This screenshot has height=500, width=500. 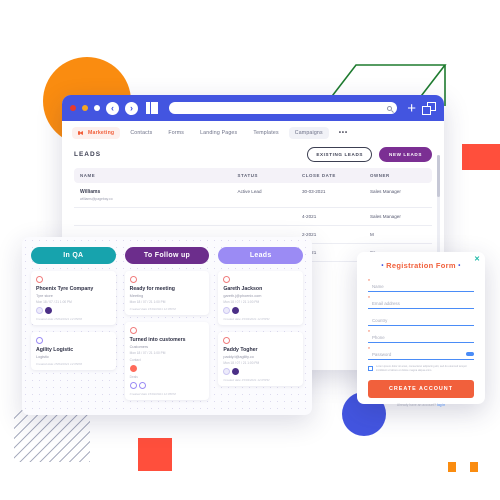 I want to click on lead-close-date: 4-2021, so click(x=329, y=216).